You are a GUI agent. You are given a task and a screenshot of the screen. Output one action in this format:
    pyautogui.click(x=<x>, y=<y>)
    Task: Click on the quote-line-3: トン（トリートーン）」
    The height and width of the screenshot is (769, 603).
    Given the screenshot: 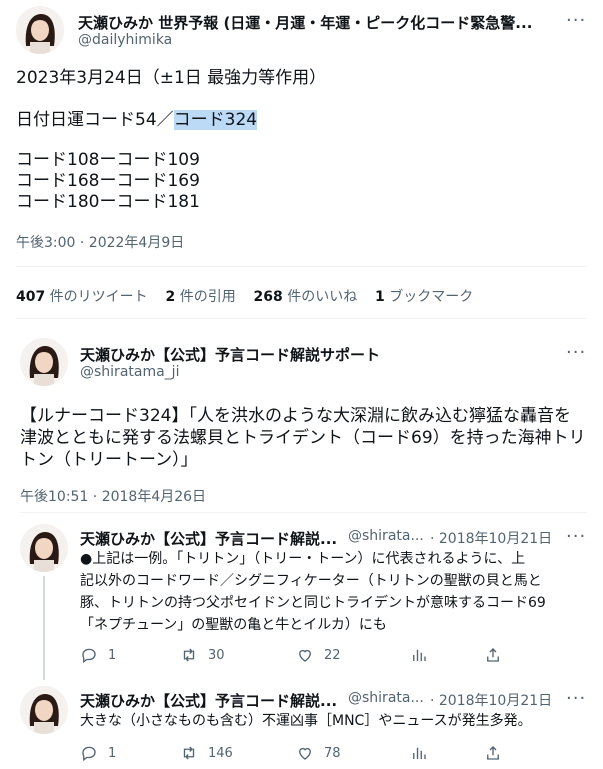 What is the action you would take?
    pyautogui.click(x=109, y=460)
    